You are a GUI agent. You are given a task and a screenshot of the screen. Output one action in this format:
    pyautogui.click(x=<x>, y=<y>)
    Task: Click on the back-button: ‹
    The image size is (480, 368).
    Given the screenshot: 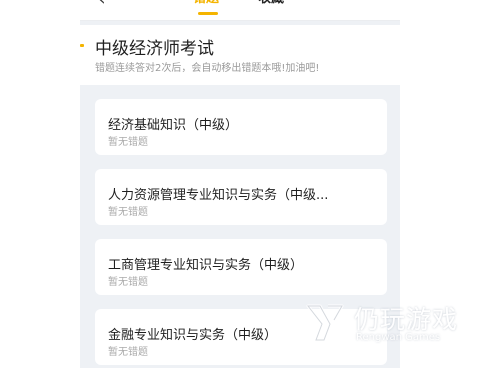 What is the action you would take?
    pyautogui.click(x=102, y=5)
    